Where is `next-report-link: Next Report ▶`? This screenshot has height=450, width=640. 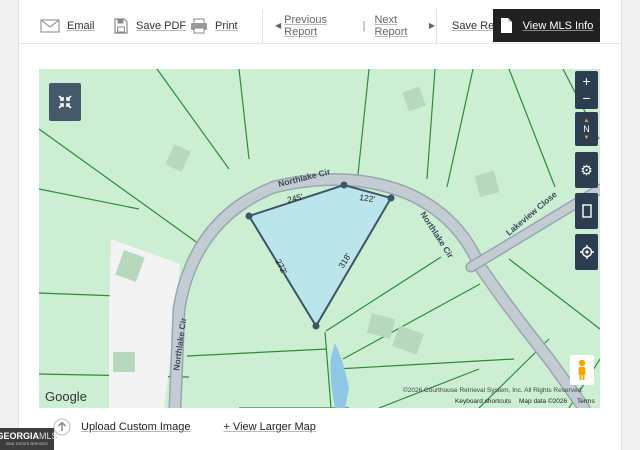
next-report-link: Next Report ▶ is located at coordinates (404, 26).